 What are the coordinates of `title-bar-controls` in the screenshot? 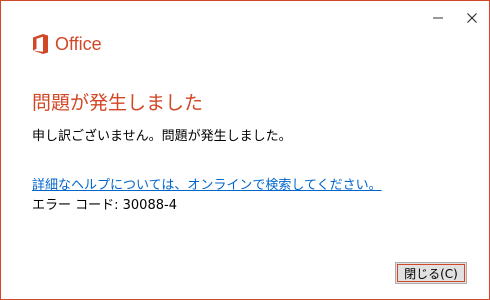 It's located at (455, 18).